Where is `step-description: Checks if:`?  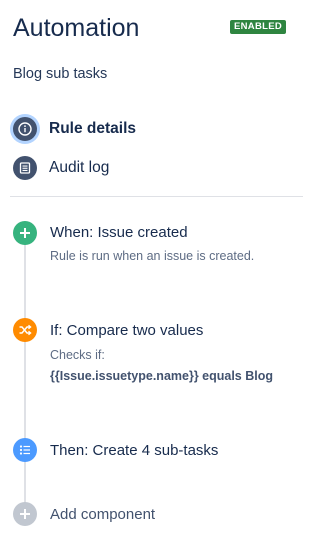
step-description: Checks if: is located at coordinates (77, 355).